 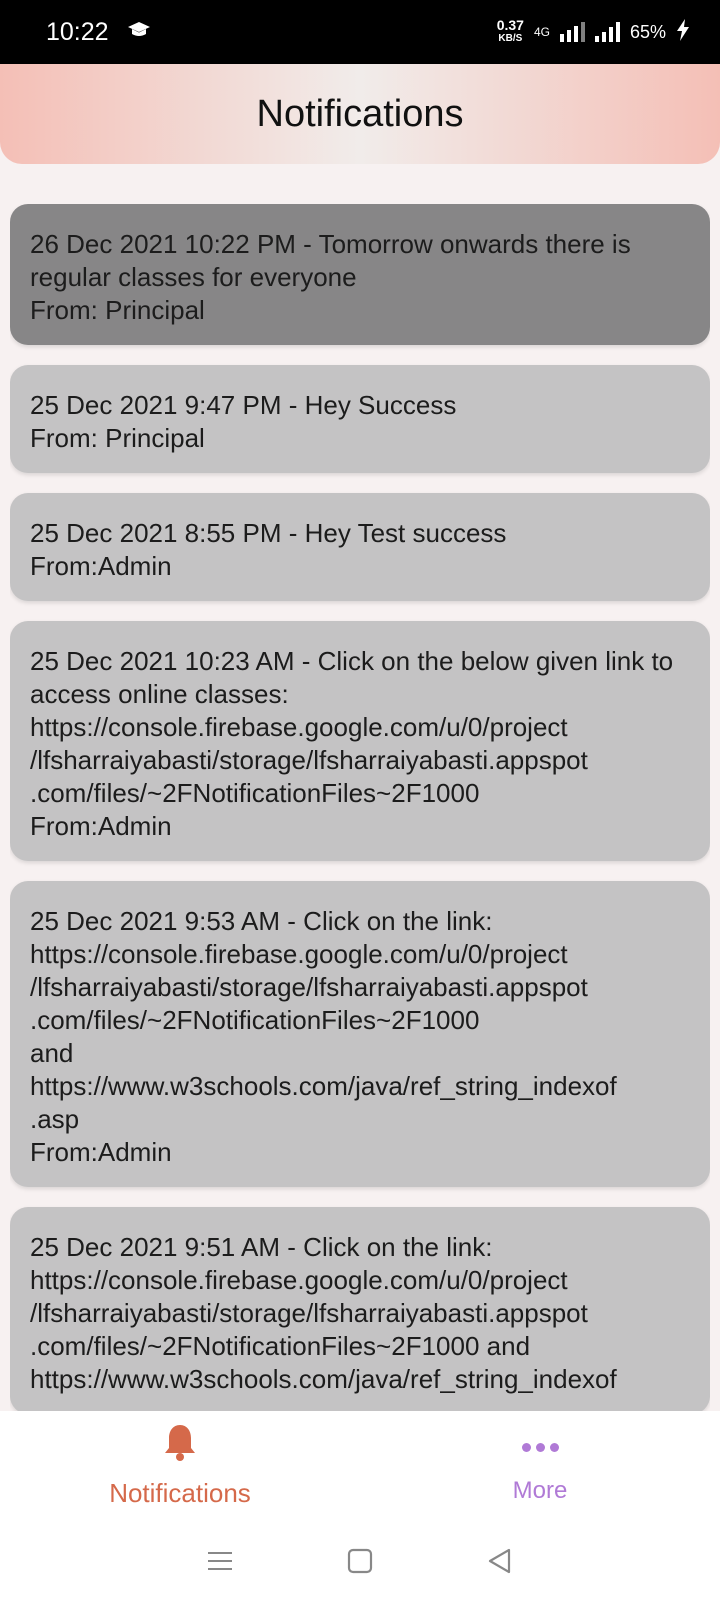 What do you see at coordinates (360, 32) in the screenshot?
I see `status-bar: 10:22 0.37 KB/S 4G 65%` at bounding box center [360, 32].